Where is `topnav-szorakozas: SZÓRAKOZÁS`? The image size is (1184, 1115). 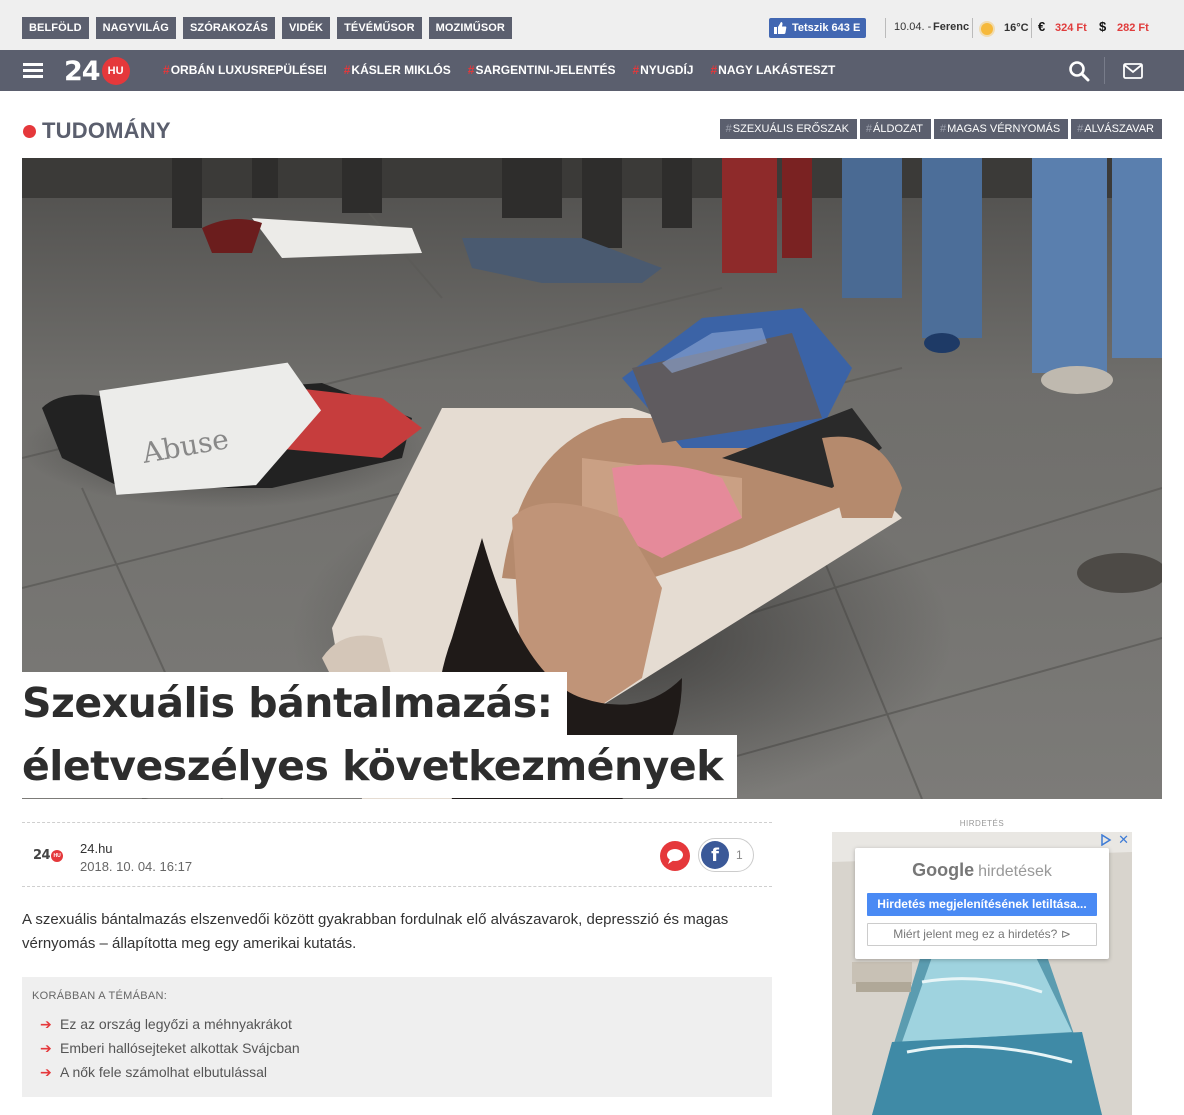 topnav-szorakozas: SZÓRAKOZÁS is located at coordinates (228, 28).